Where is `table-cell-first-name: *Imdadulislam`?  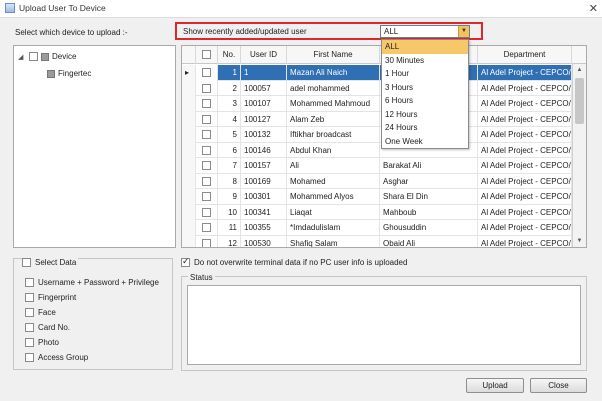 table-cell-first-name: *Imdadulislam is located at coordinates (333, 228).